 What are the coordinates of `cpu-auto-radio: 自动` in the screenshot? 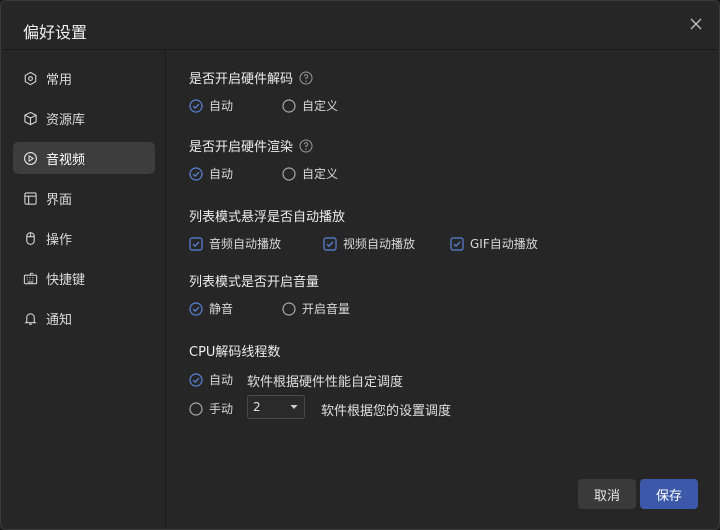 It's located at (211, 379).